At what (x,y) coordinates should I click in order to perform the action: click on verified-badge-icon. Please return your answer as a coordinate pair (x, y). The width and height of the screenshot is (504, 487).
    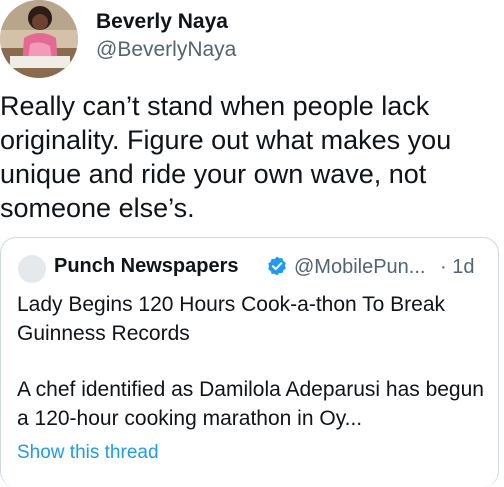
    Looking at the image, I should click on (277, 266).